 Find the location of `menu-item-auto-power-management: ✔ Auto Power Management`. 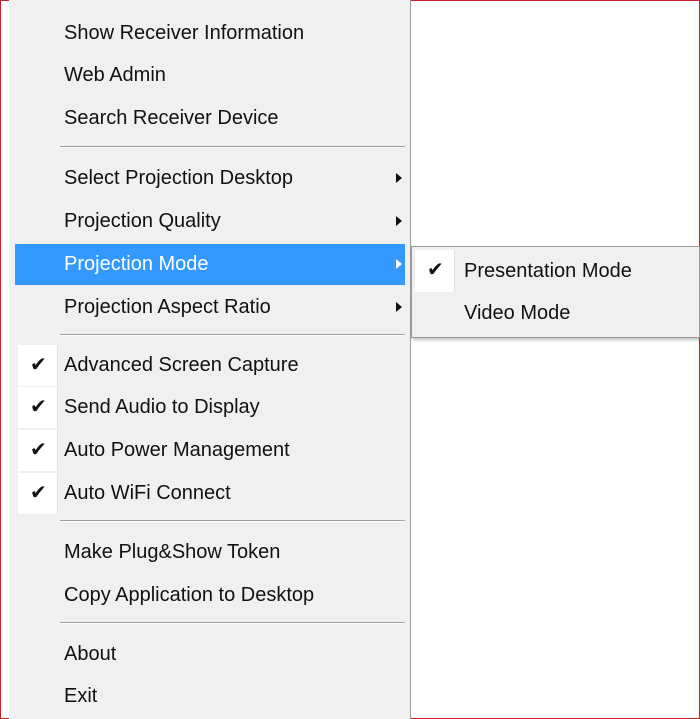

menu-item-auto-power-management: ✔ Auto Power Management is located at coordinates (210, 450).